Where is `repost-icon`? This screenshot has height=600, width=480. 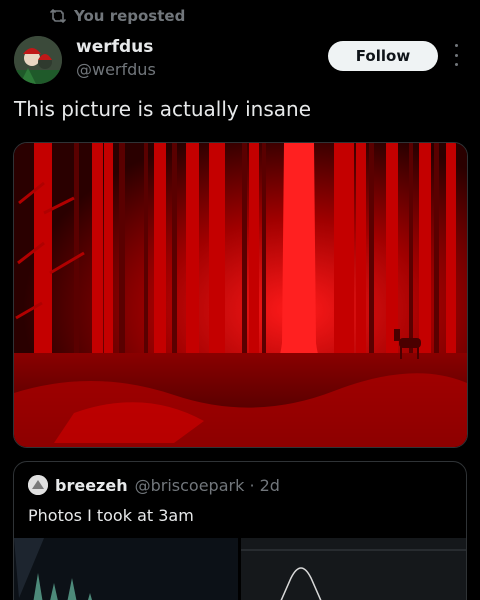
repost-icon is located at coordinates (58, 16).